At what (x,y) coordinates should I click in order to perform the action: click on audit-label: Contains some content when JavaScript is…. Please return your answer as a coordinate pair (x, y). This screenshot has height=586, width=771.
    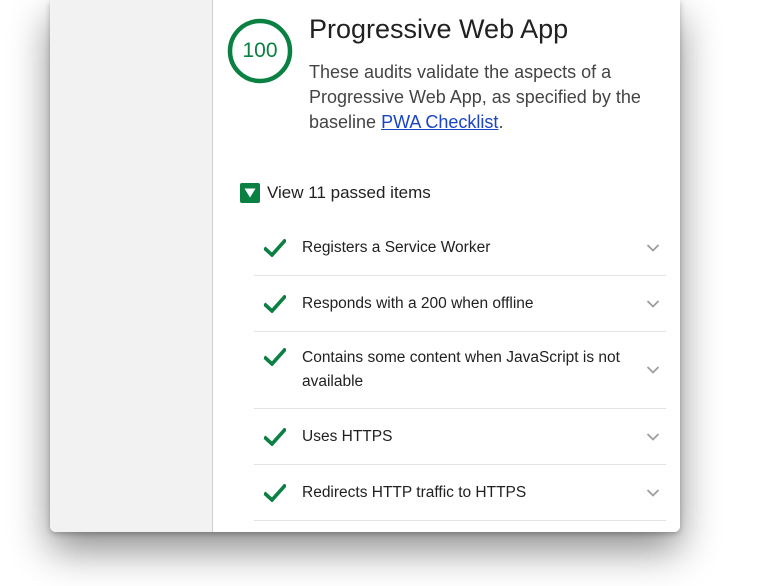
    Looking at the image, I should click on (461, 369).